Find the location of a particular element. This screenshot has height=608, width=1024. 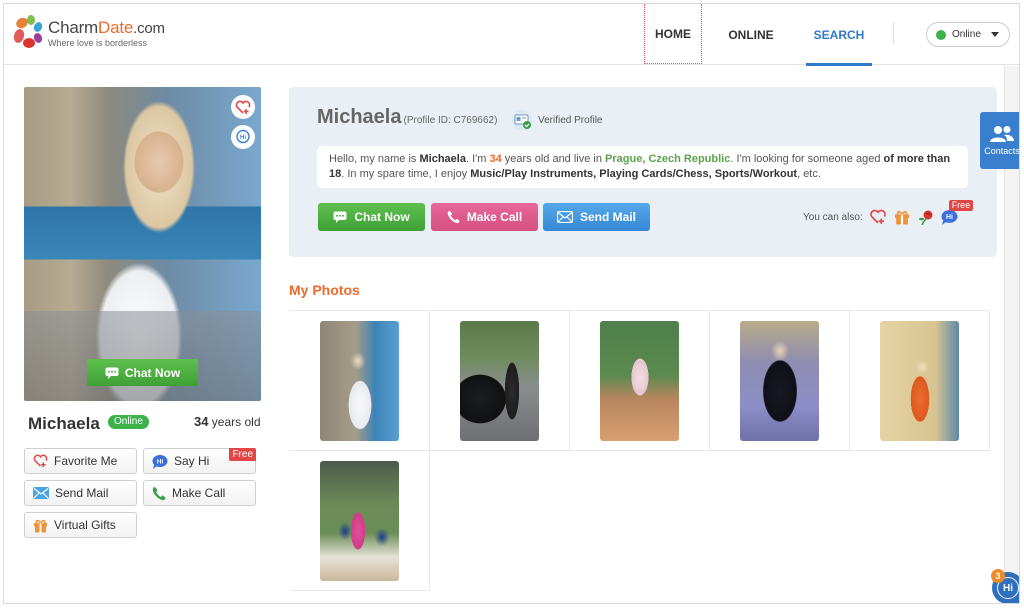

chat-now-label: Chat Now is located at coordinates (382, 217).